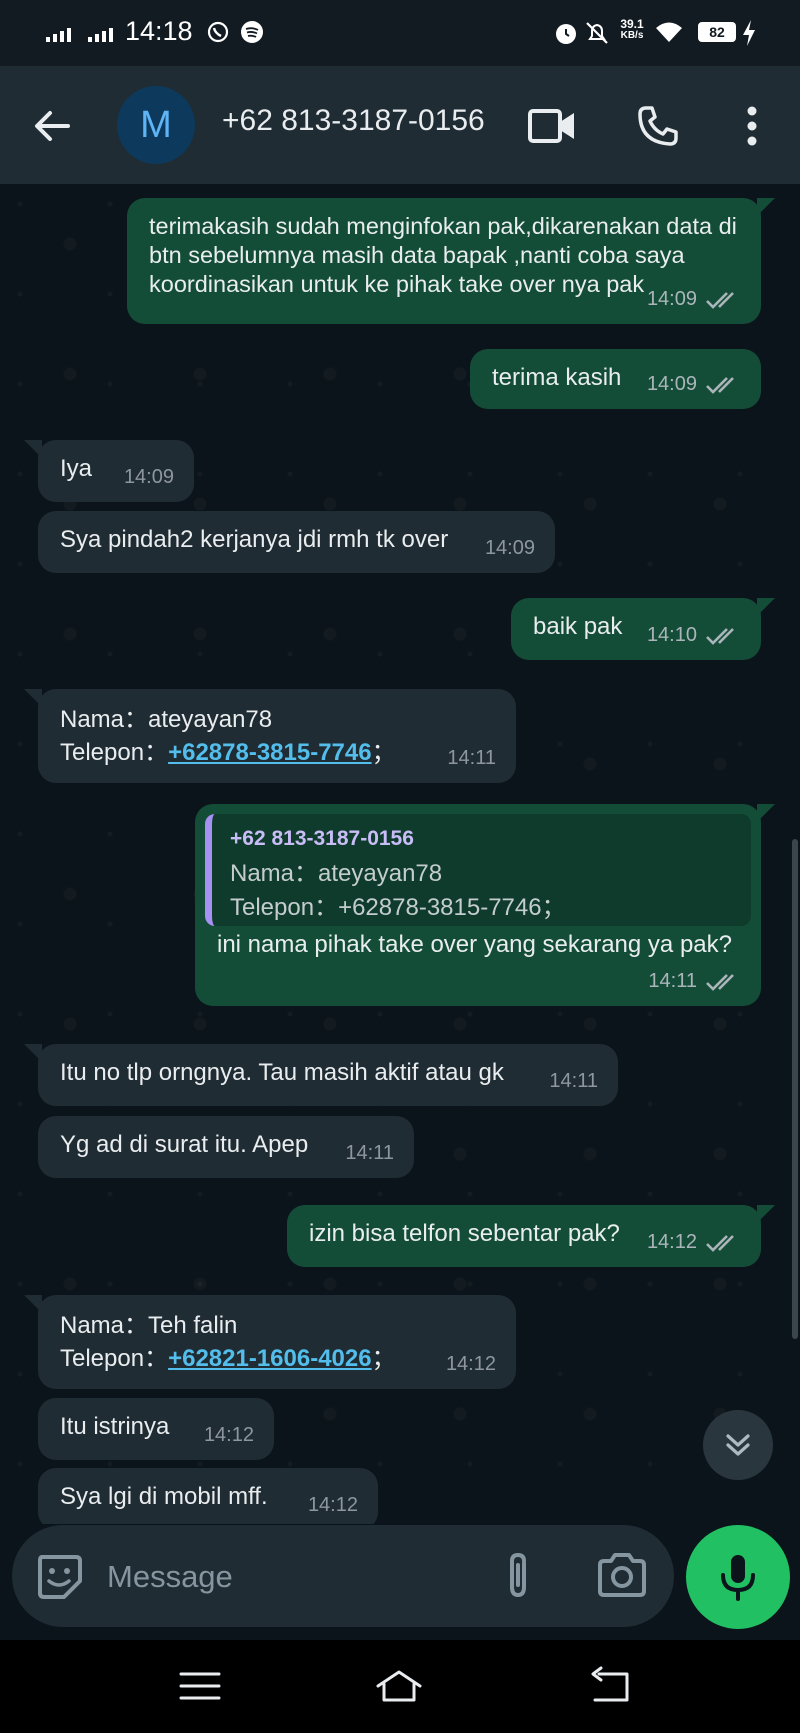  What do you see at coordinates (353, 121) in the screenshot?
I see `contact-name: +62 813-3187-0156` at bounding box center [353, 121].